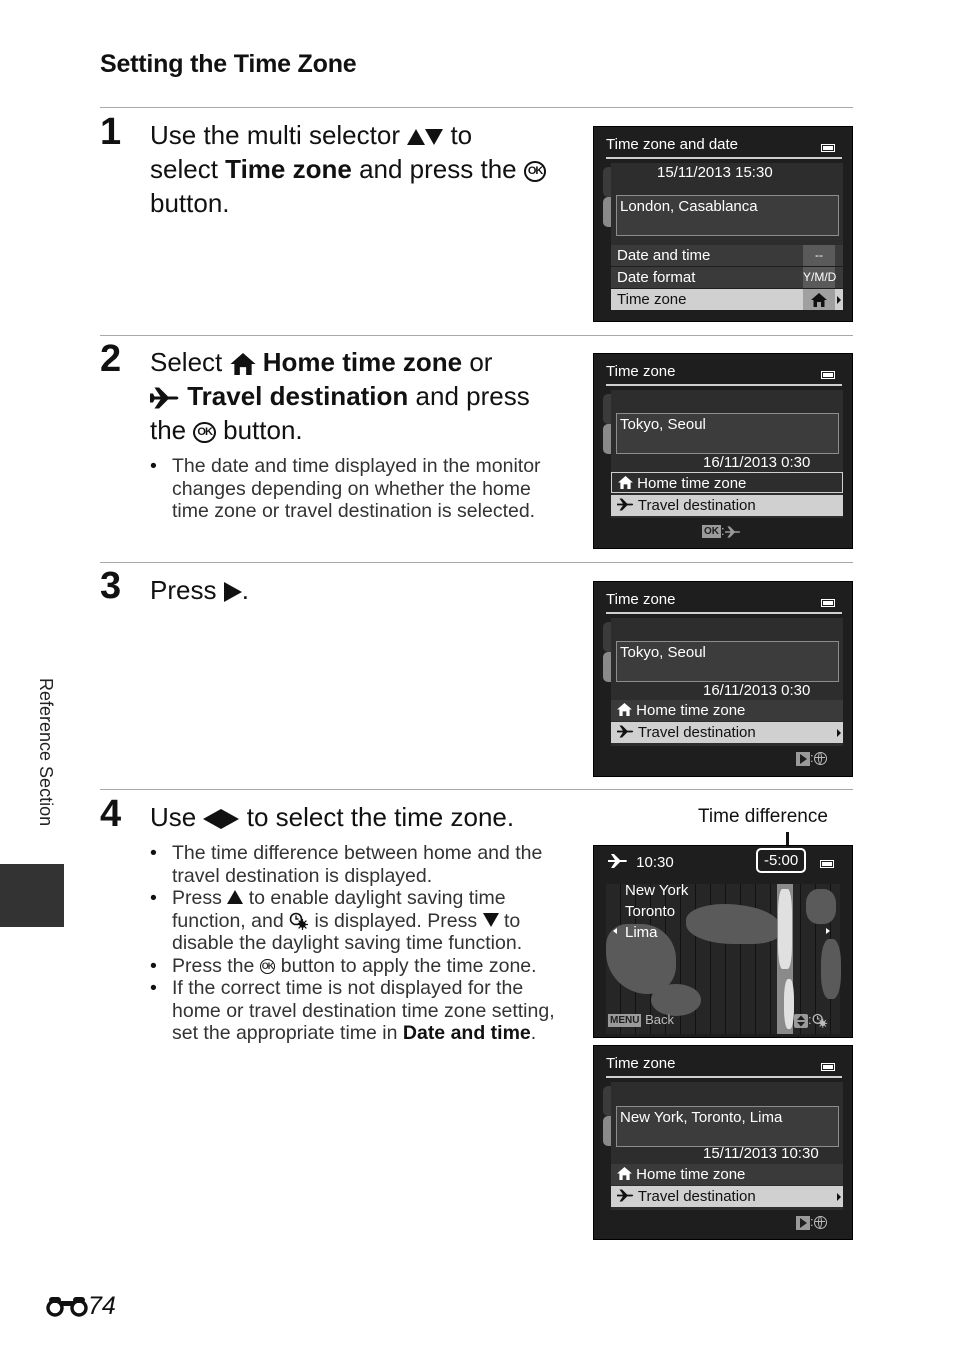  What do you see at coordinates (715, 172) in the screenshot?
I see `datetime: 15/11/2013 15:30` at bounding box center [715, 172].